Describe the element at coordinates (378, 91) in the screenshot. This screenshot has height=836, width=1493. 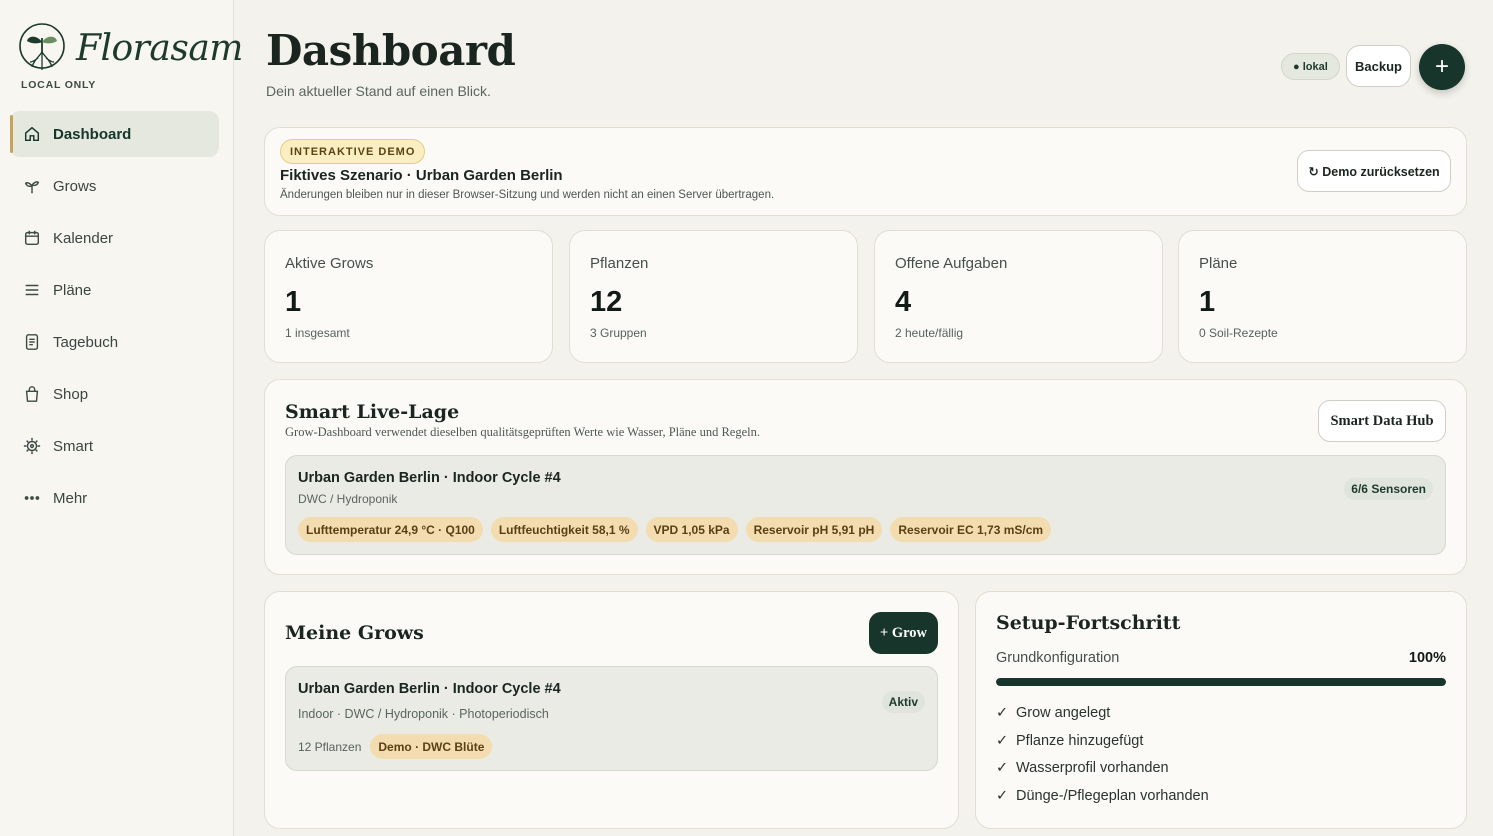
I see `page-subtitle: Dein aktueller Stand auf einen Blick.` at that location.